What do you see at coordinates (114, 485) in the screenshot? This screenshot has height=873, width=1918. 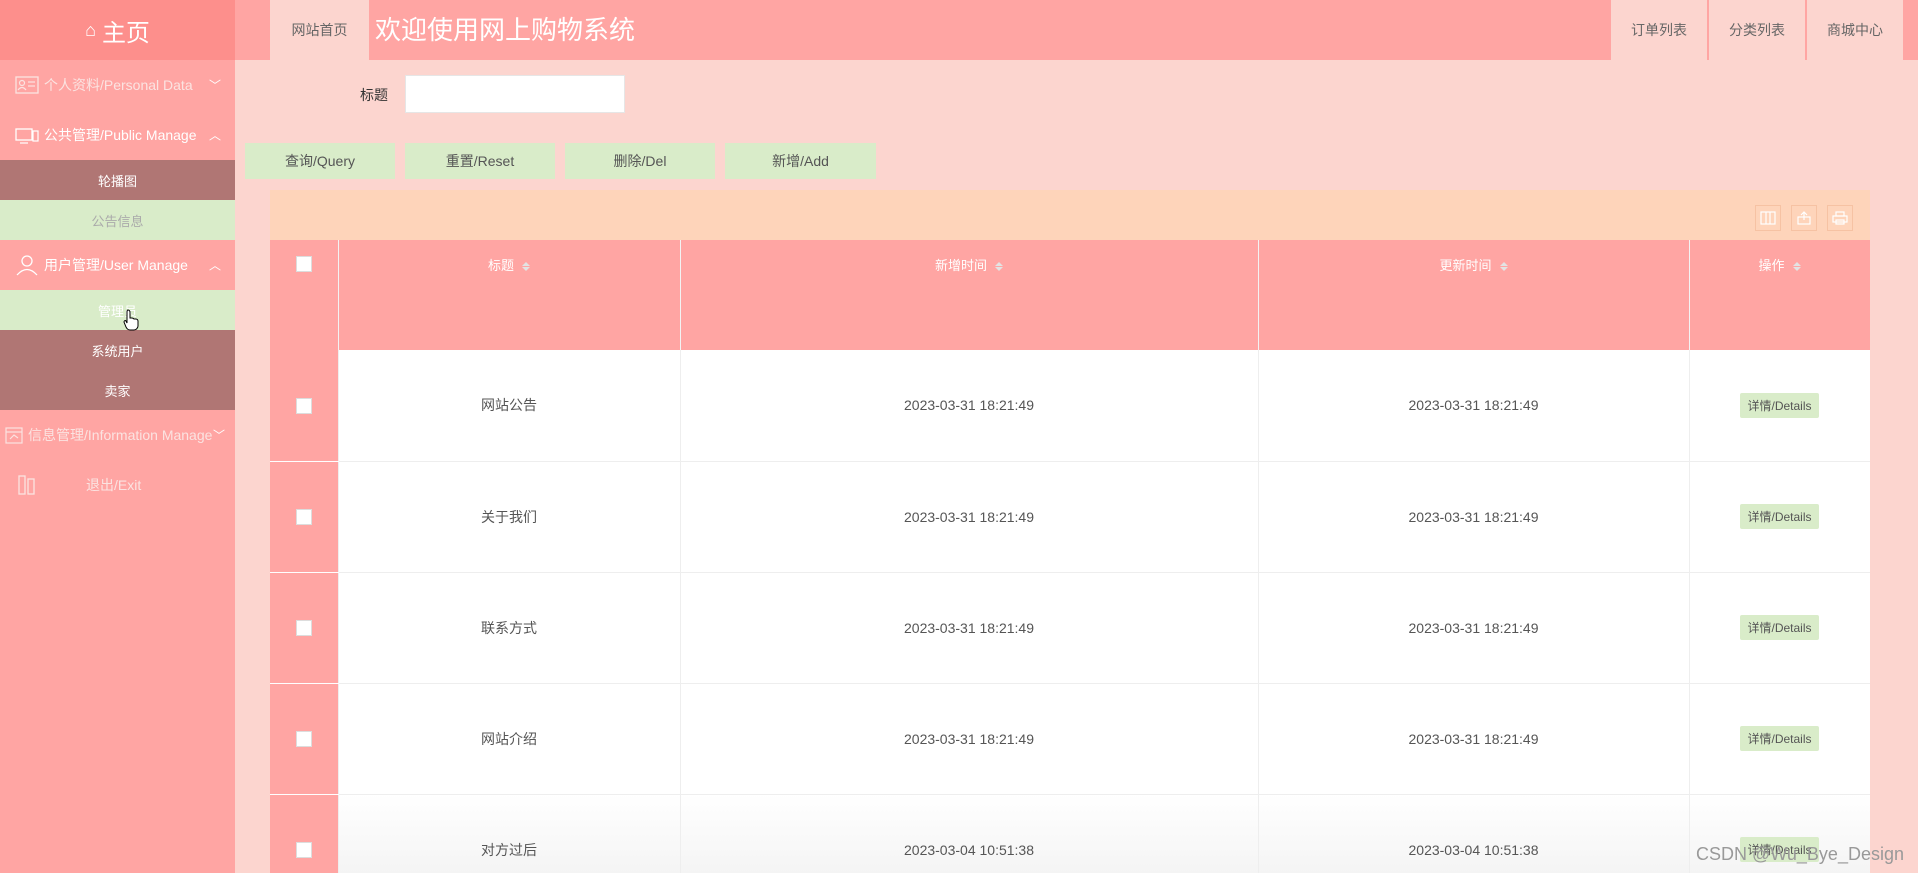 I see `sidebar-item-label: 退出/Exit` at bounding box center [114, 485].